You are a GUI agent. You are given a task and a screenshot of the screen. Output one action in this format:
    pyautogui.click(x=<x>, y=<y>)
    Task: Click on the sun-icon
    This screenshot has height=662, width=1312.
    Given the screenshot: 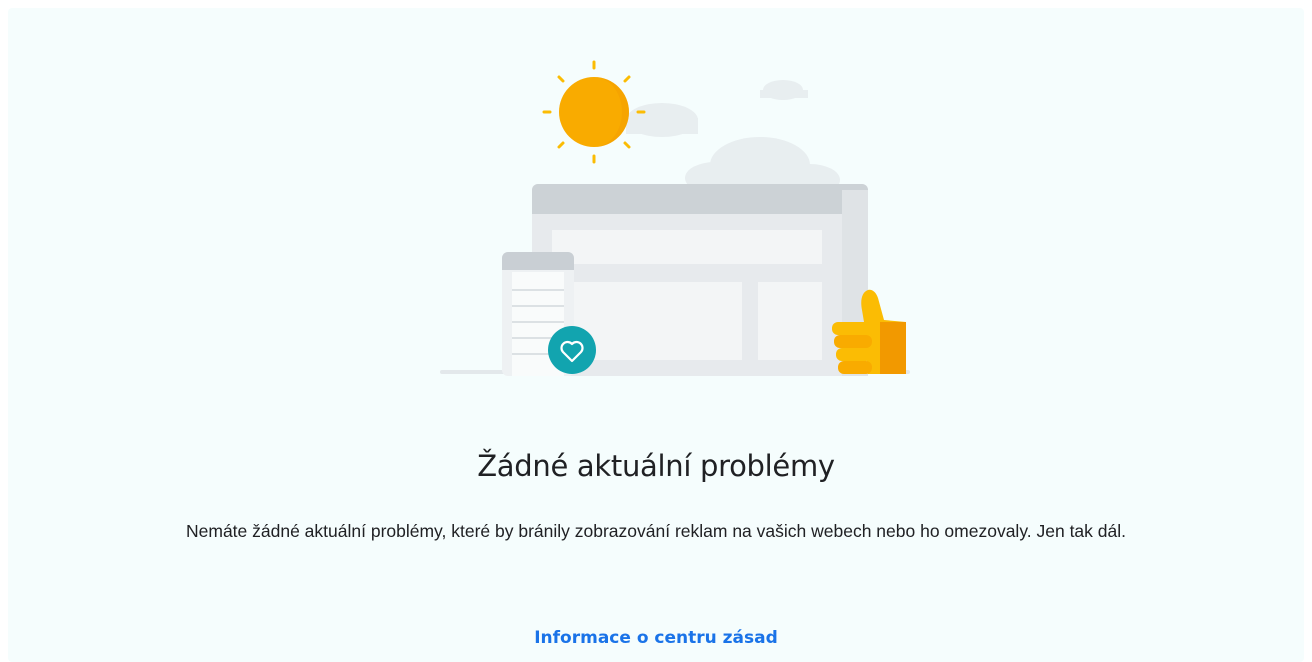 What is the action you would take?
    pyautogui.click(x=594, y=112)
    